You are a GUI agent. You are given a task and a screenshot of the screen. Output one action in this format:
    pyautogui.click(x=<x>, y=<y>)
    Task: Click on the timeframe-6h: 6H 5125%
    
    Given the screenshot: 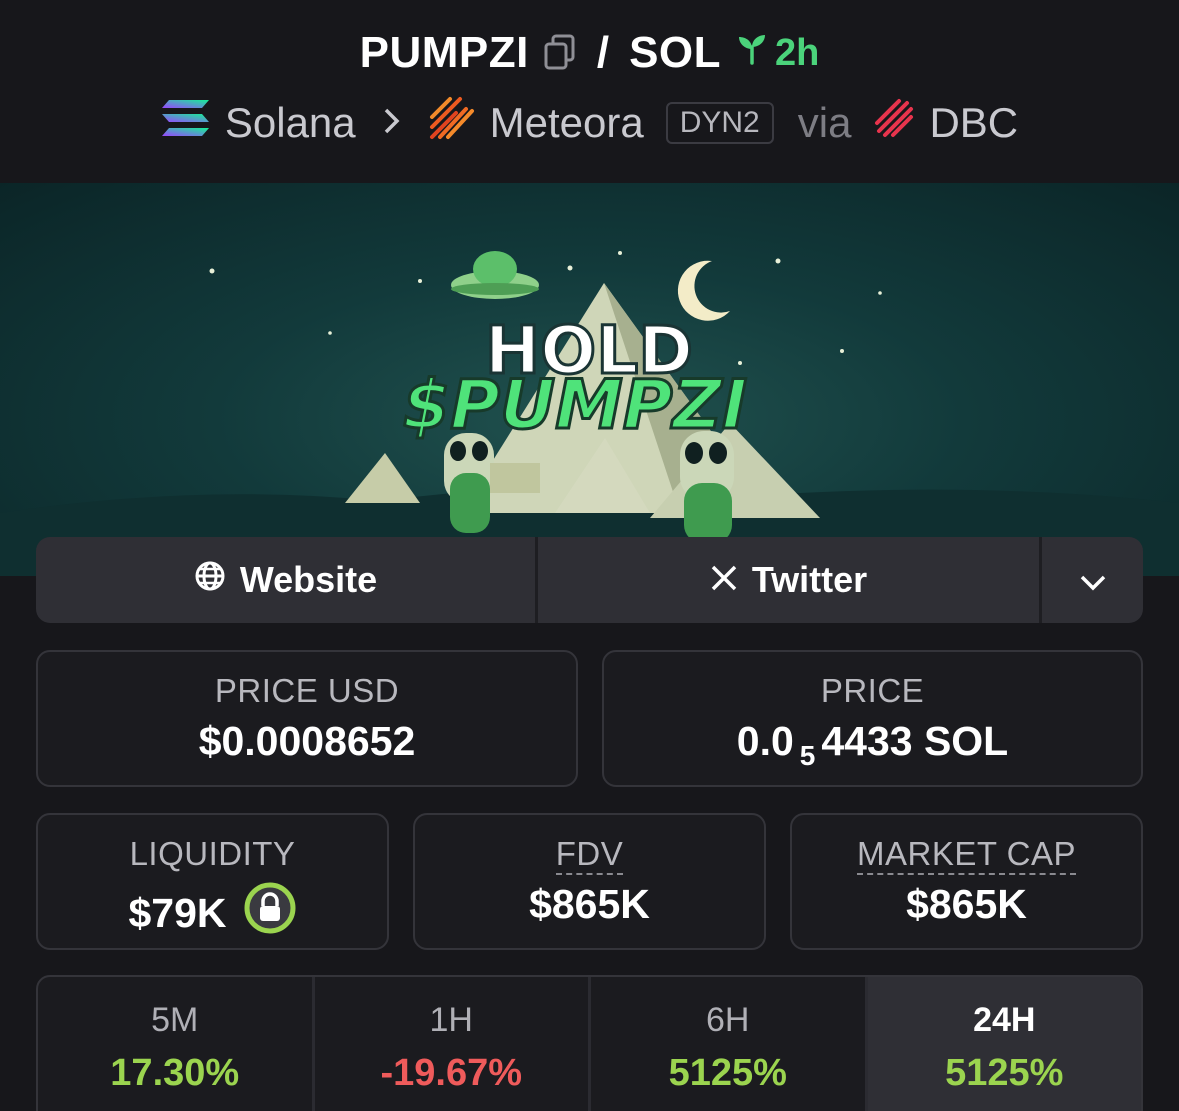 What is the action you would take?
    pyautogui.click(x=729, y=1044)
    